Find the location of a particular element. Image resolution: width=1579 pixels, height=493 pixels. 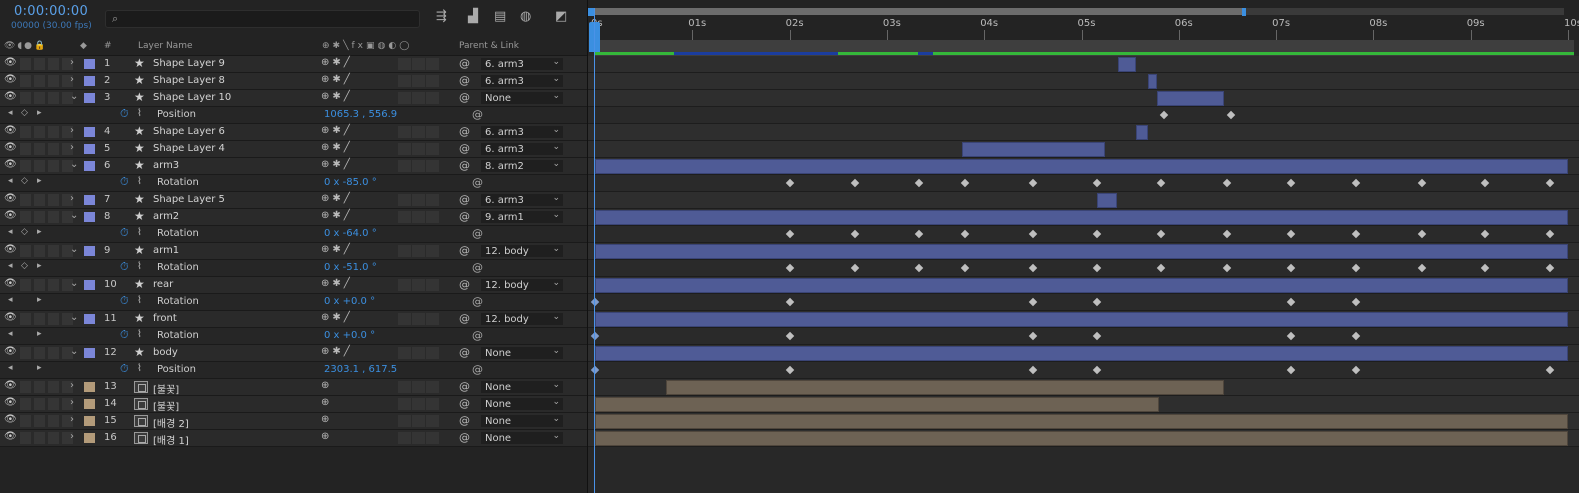

layer-row: 👁 ⌄ 3 ★ Shape Layer 10 ⊕✱╱ @ None ⌄ is located at coordinates (293, 98).